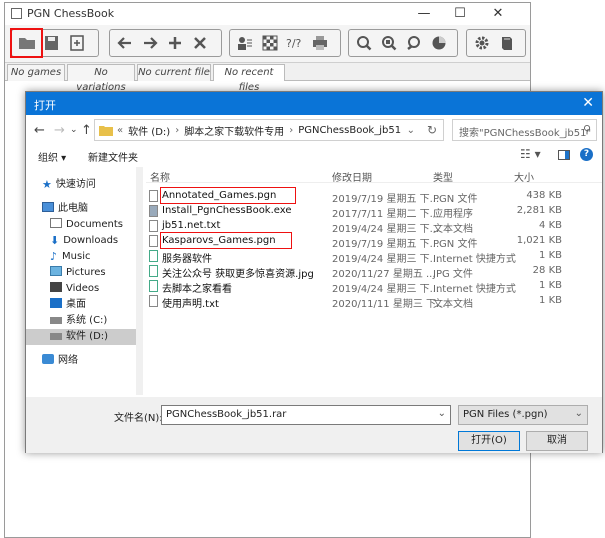  What do you see at coordinates (51, 43) in the screenshot?
I see `save-button` at bounding box center [51, 43].